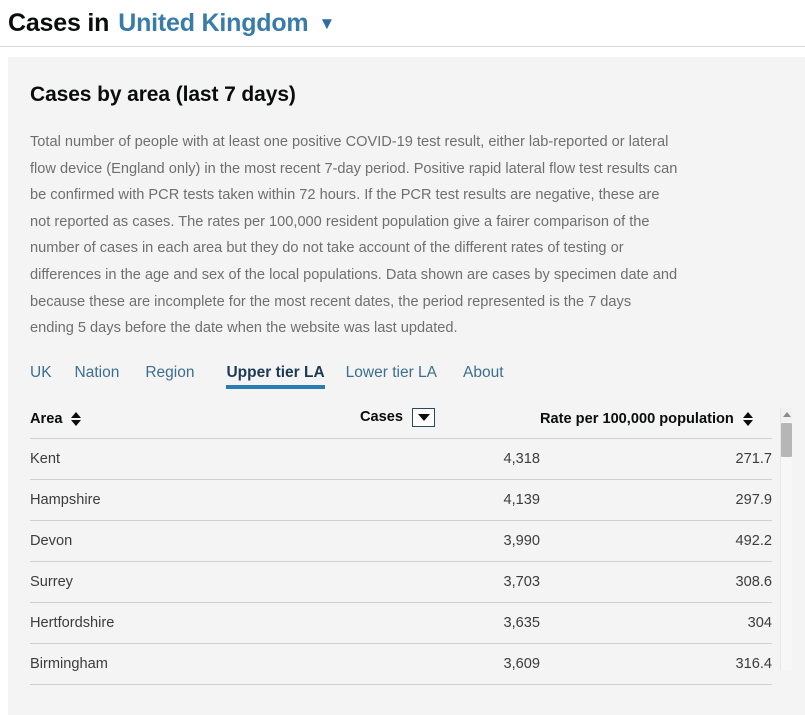  Describe the element at coordinates (326, 23) in the screenshot. I see `chevron-down-icon: ▼` at that location.